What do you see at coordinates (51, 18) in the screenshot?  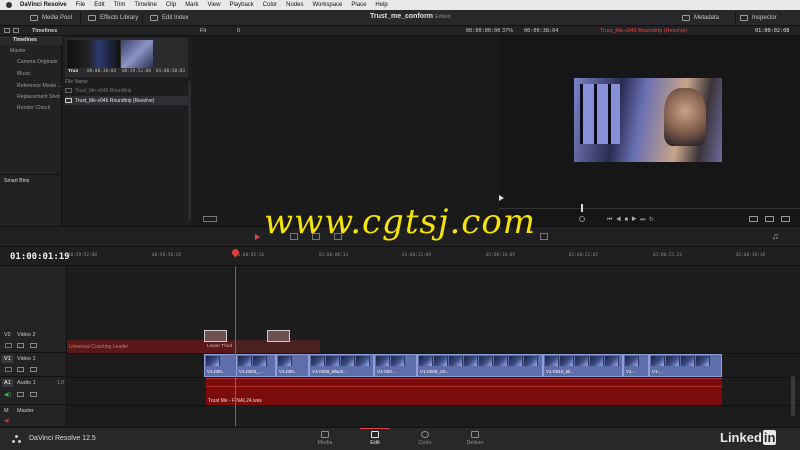 I see `media-pool-button: Media Pool` at bounding box center [51, 18].